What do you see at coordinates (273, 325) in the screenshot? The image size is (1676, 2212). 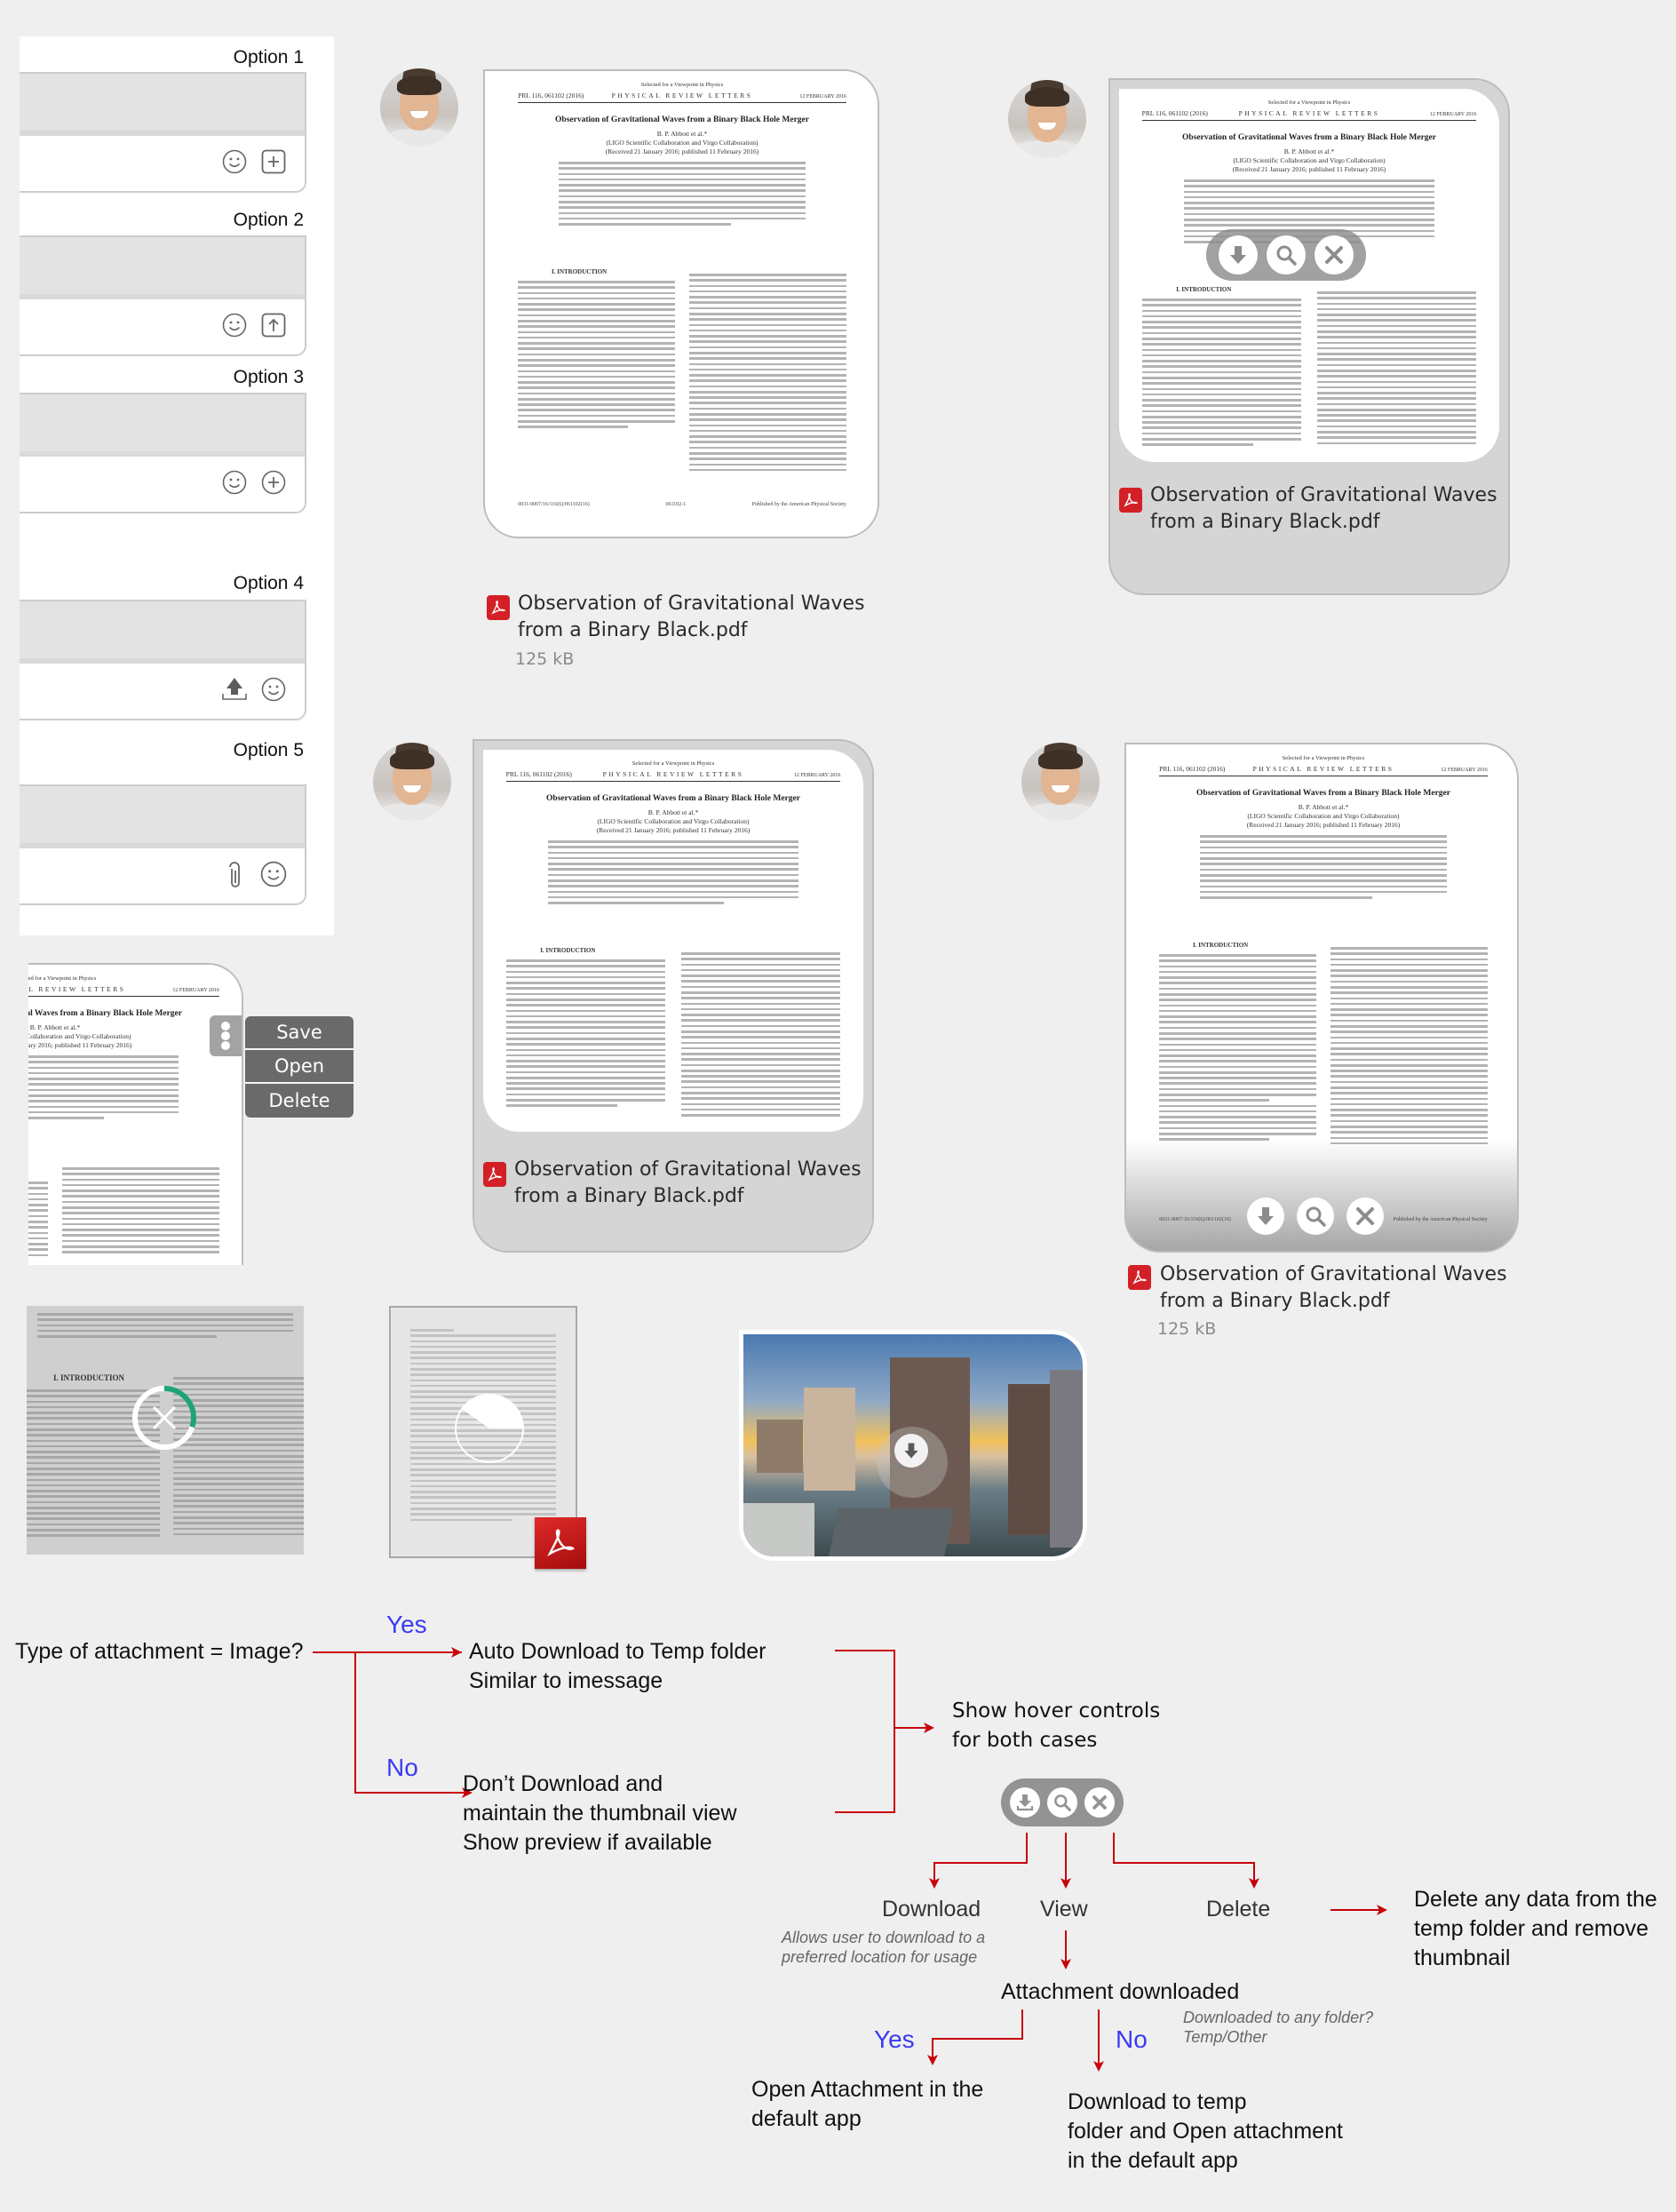 I see `upload-square-icon` at bounding box center [273, 325].